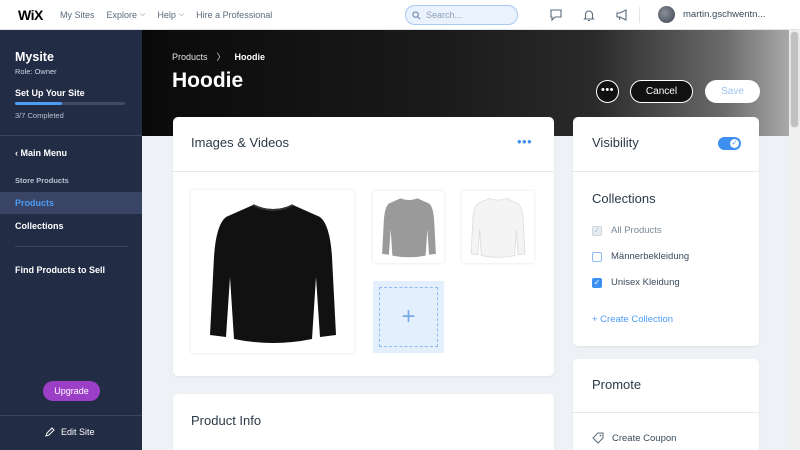 The image size is (800, 450). What do you see at coordinates (42, 180) in the screenshot?
I see `section-label: Store Products` at bounding box center [42, 180].